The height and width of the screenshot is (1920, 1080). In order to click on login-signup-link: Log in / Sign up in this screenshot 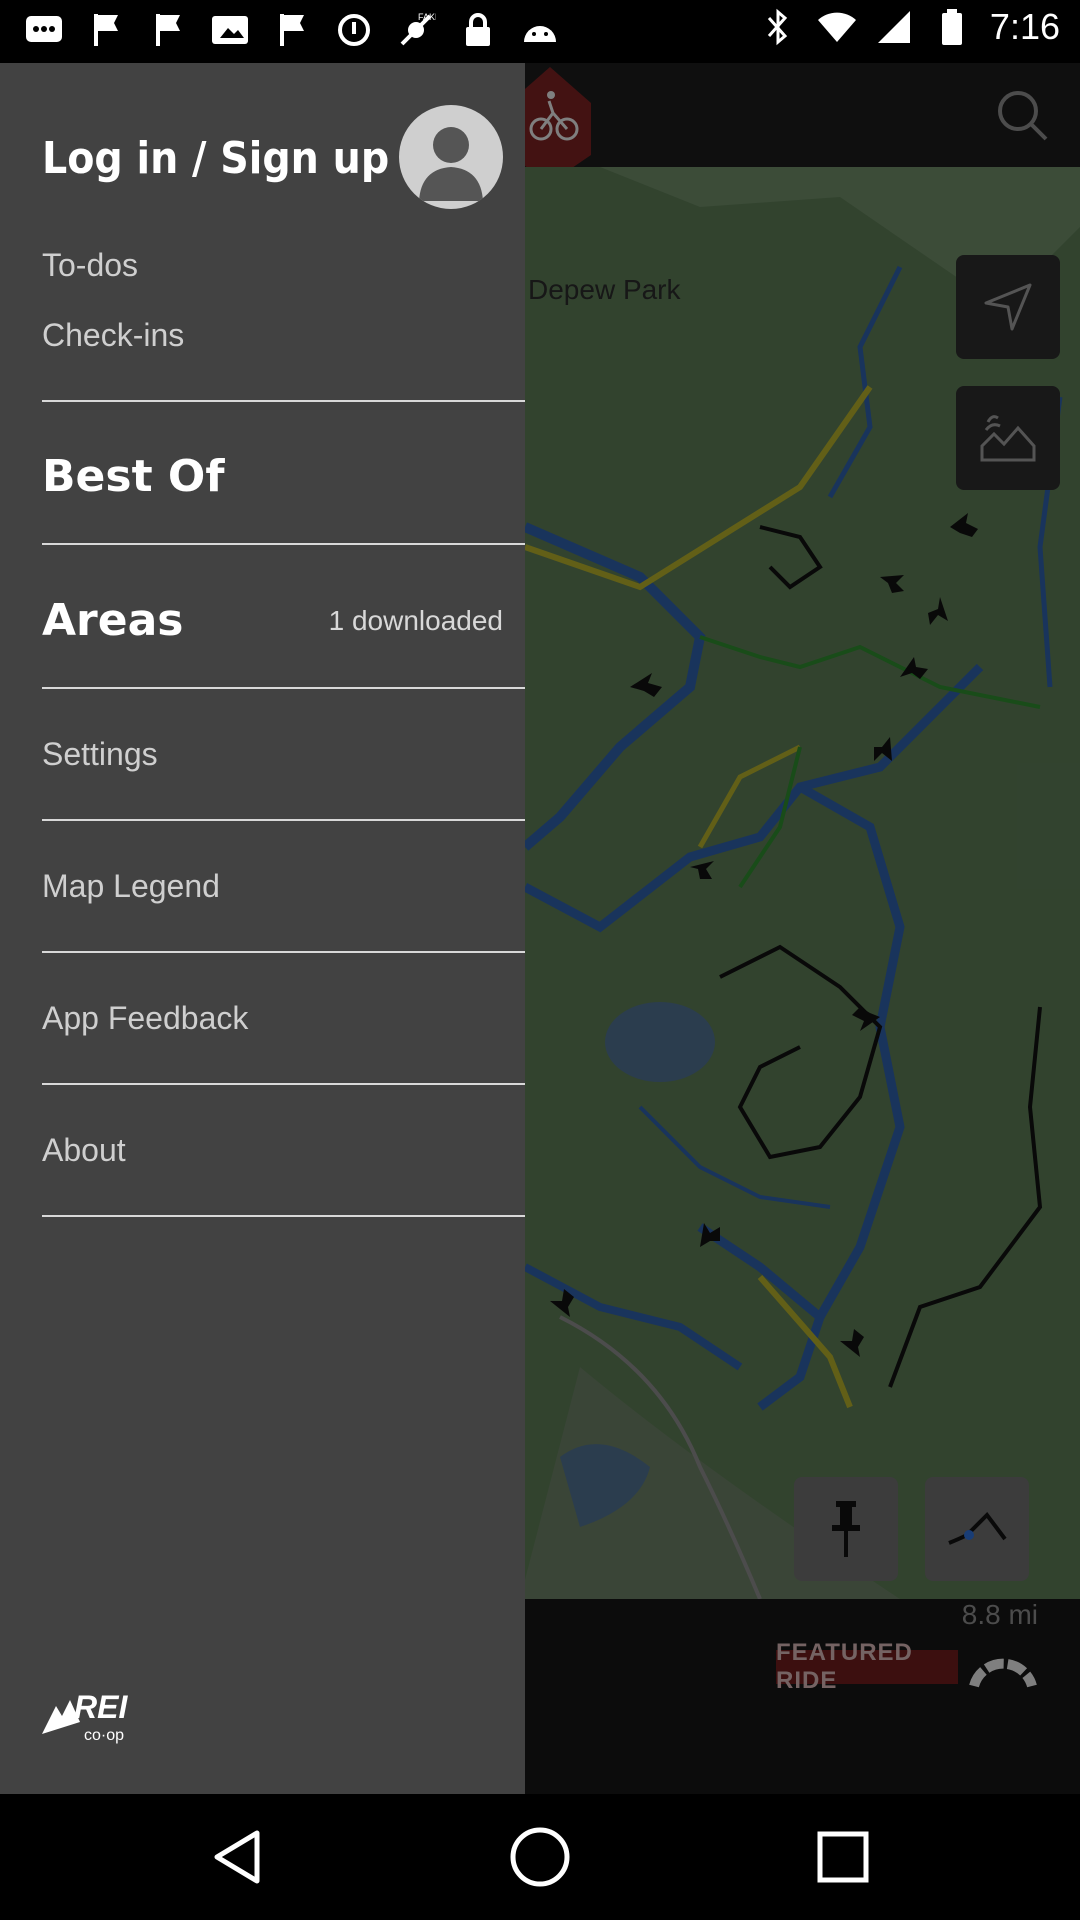, I will do `click(215, 158)`.